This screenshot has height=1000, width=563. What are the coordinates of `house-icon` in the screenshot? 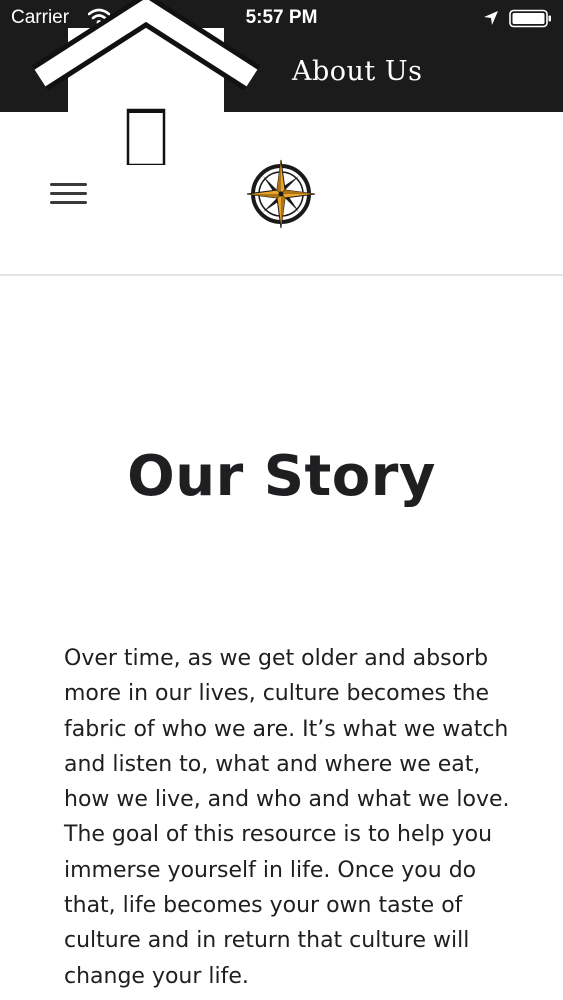 It's located at (148, 82).